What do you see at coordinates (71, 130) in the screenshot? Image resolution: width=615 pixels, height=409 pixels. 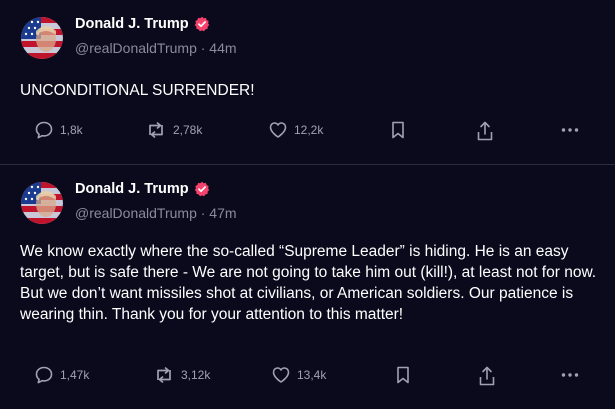 I see `reply-count: 1,8k` at bounding box center [71, 130].